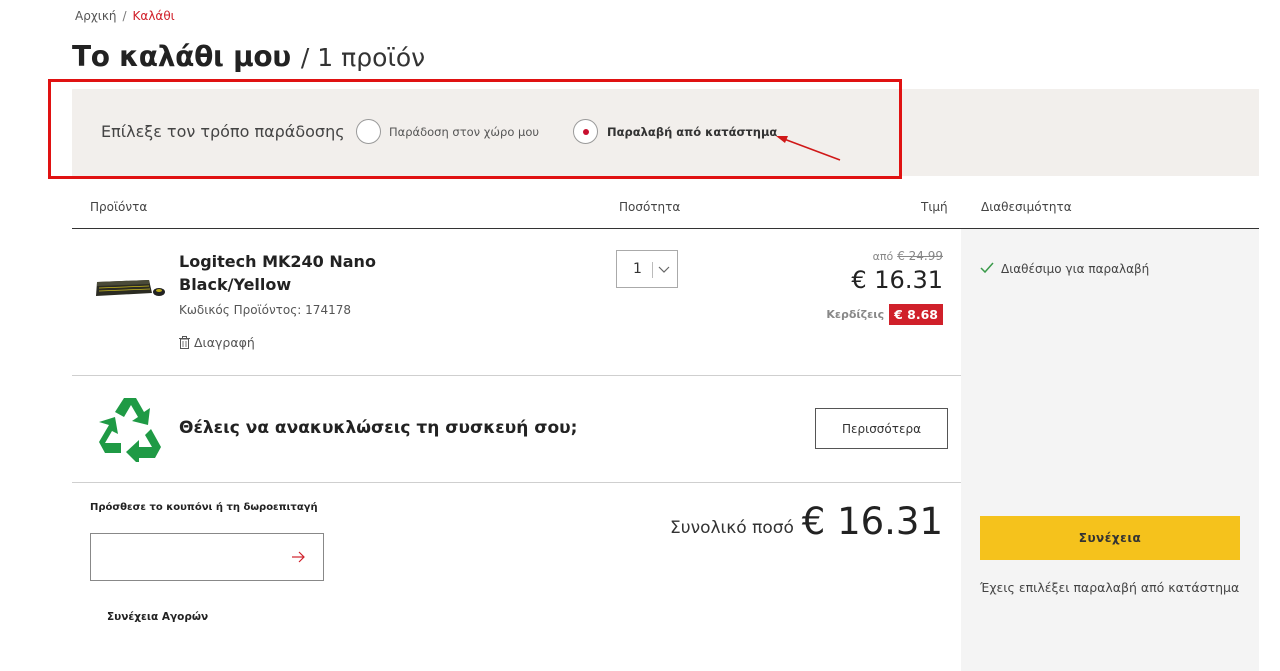 This screenshot has height=671, width=1280. Describe the element at coordinates (368, 131) in the screenshot. I see `delivery-home-radio` at that location.